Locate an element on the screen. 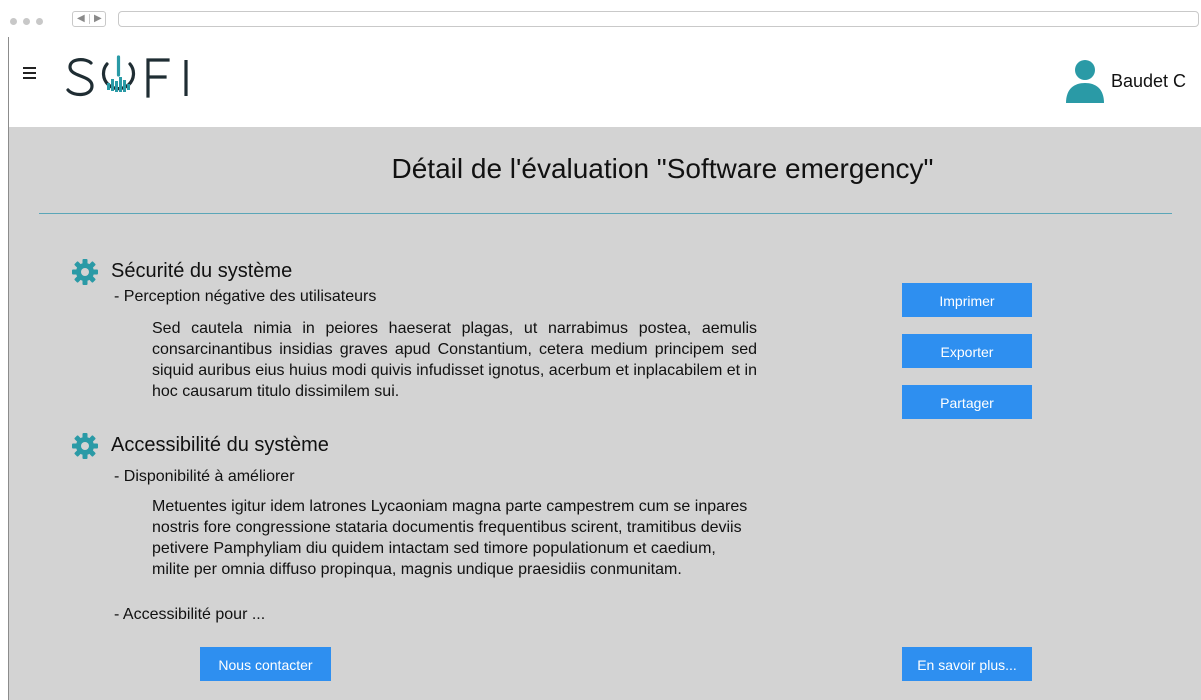 The height and width of the screenshot is (700, 1201). hamburger-icon is located at coordinates (30, 73).